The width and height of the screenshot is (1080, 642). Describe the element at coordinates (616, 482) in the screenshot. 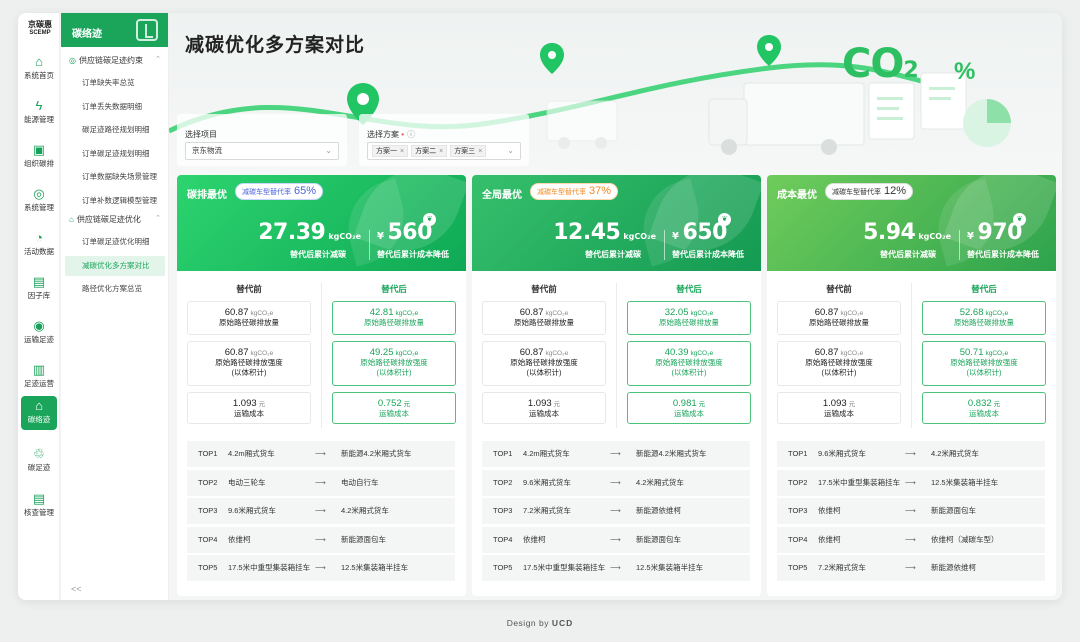

I see `route-replacement-row: TOP2 9.6米厢式货车 ⟶ 4.2米厢式货车` at that location.